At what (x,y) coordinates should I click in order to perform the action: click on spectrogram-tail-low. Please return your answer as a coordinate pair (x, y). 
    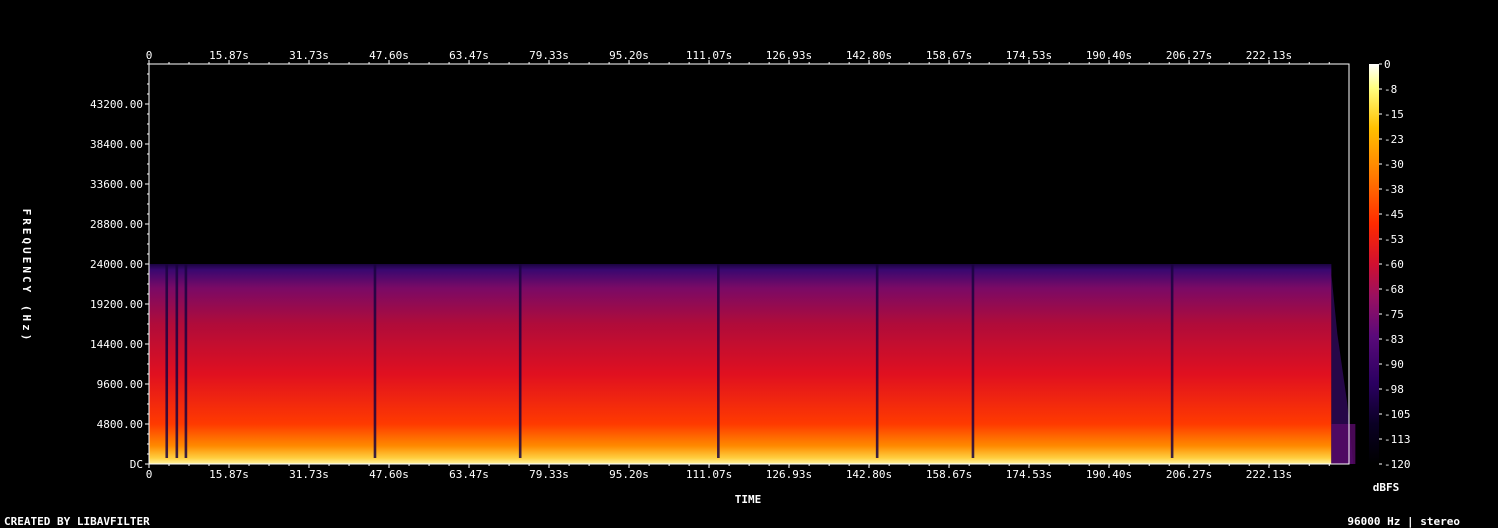
    Looking at the image, I should click on (1343, 444).